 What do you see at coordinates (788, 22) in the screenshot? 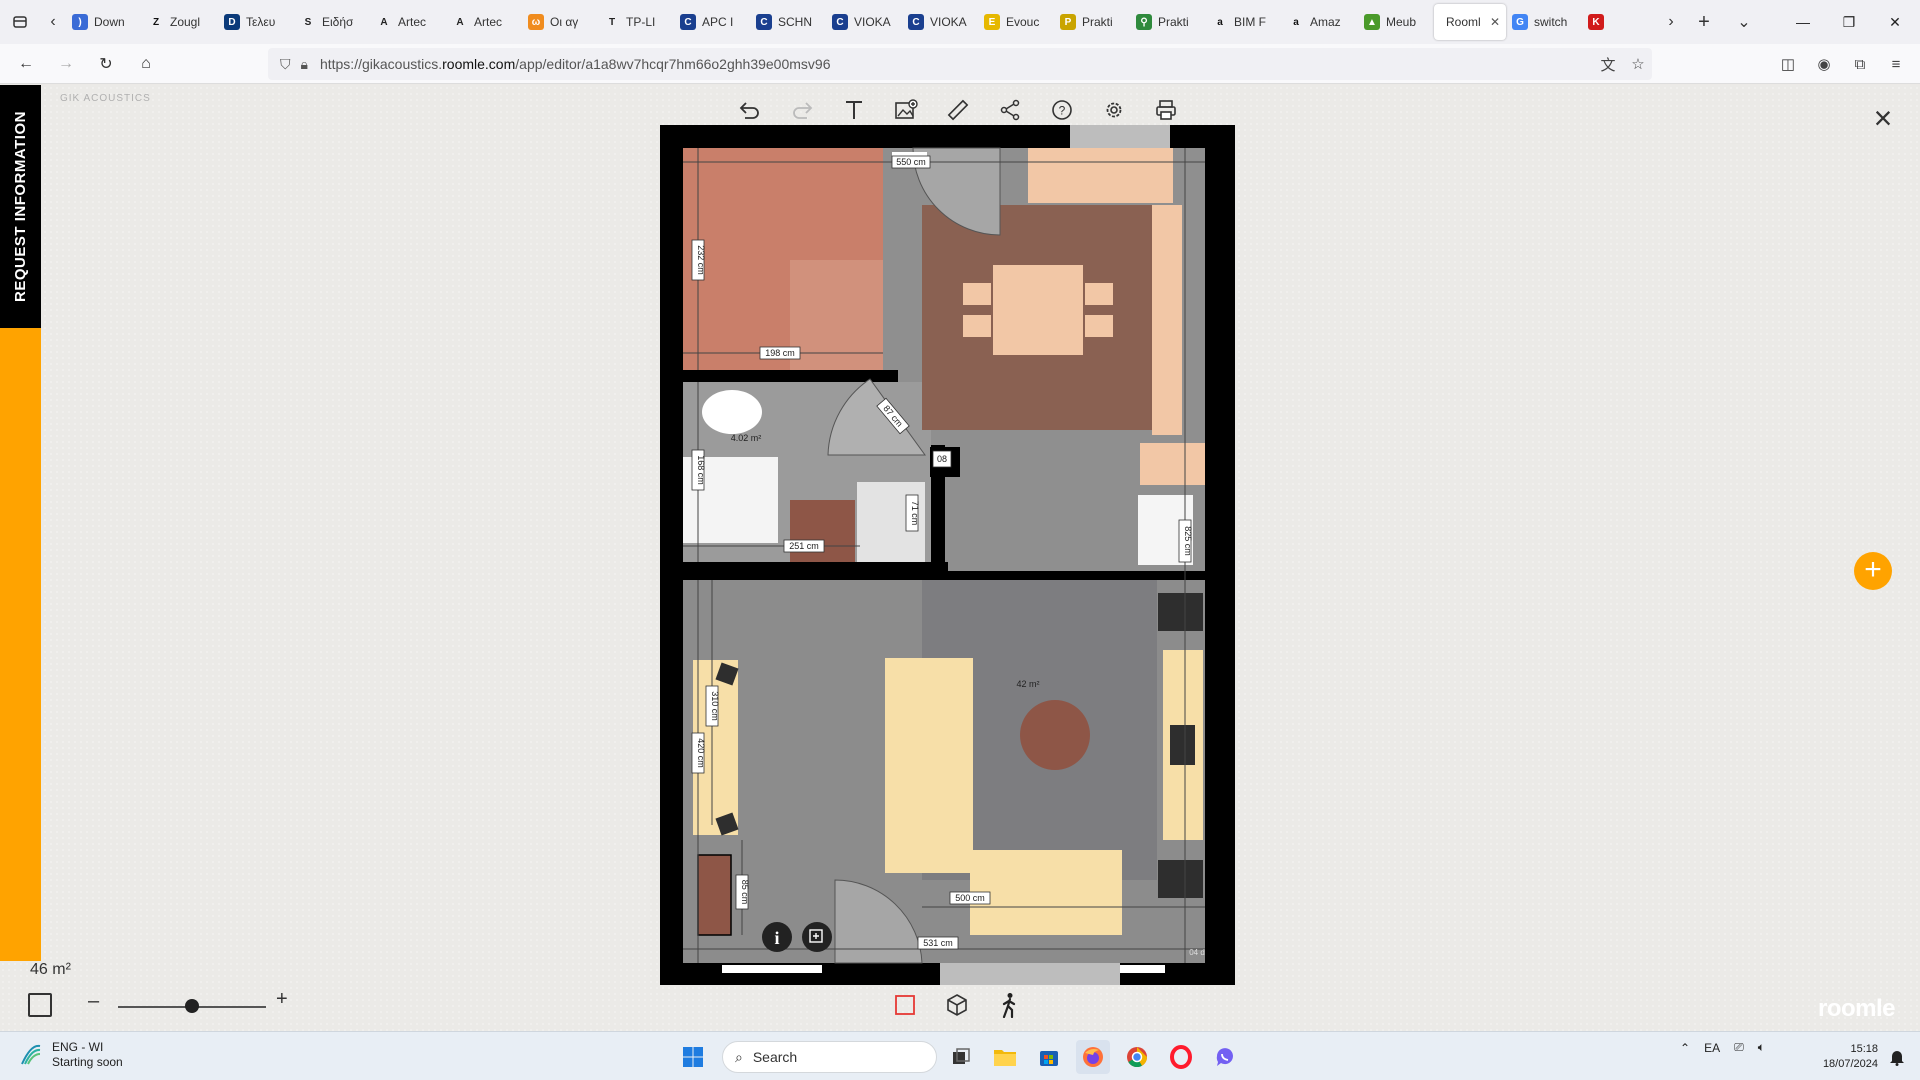
I see `tab: C SCHN` at bounding box center [788, 22].